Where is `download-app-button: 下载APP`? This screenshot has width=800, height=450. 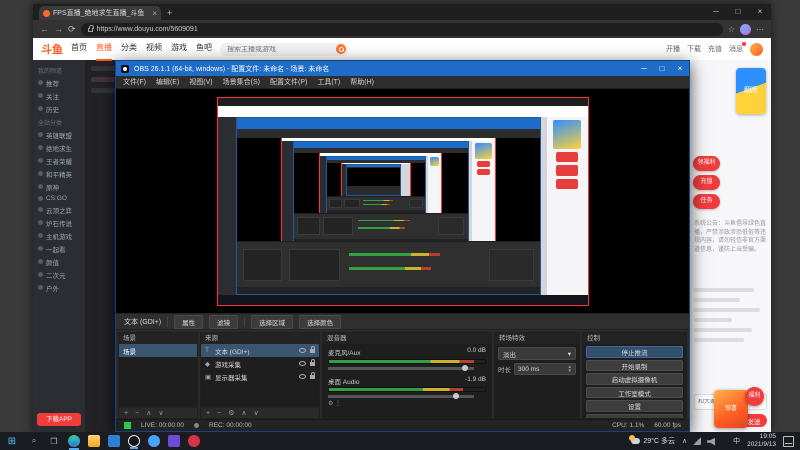
download-app-button: 下载APP is located at coordinates (59, 419).